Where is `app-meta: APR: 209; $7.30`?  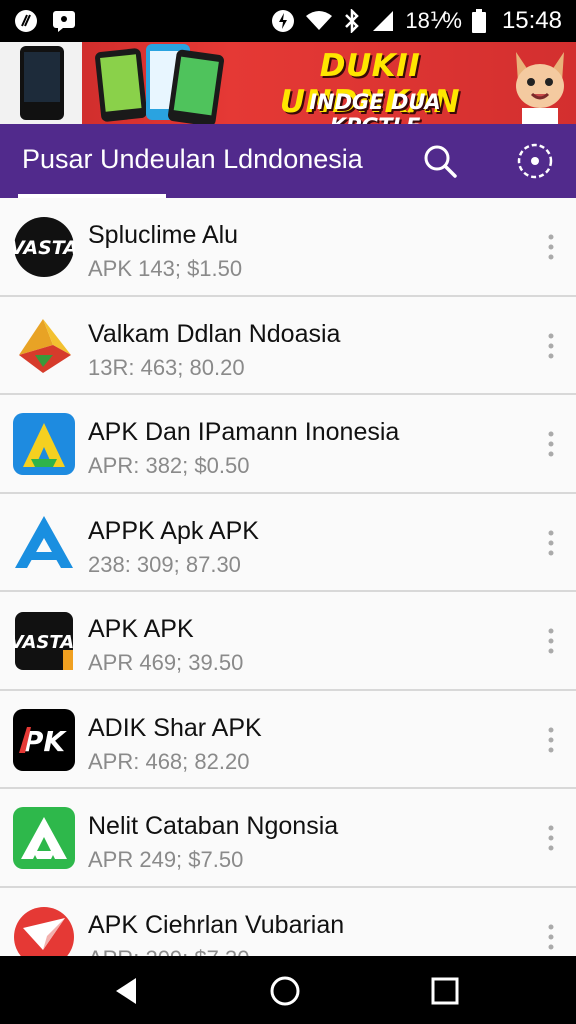
app-meta: APR: 209; $7.30 is located at coordinates (168, 951).